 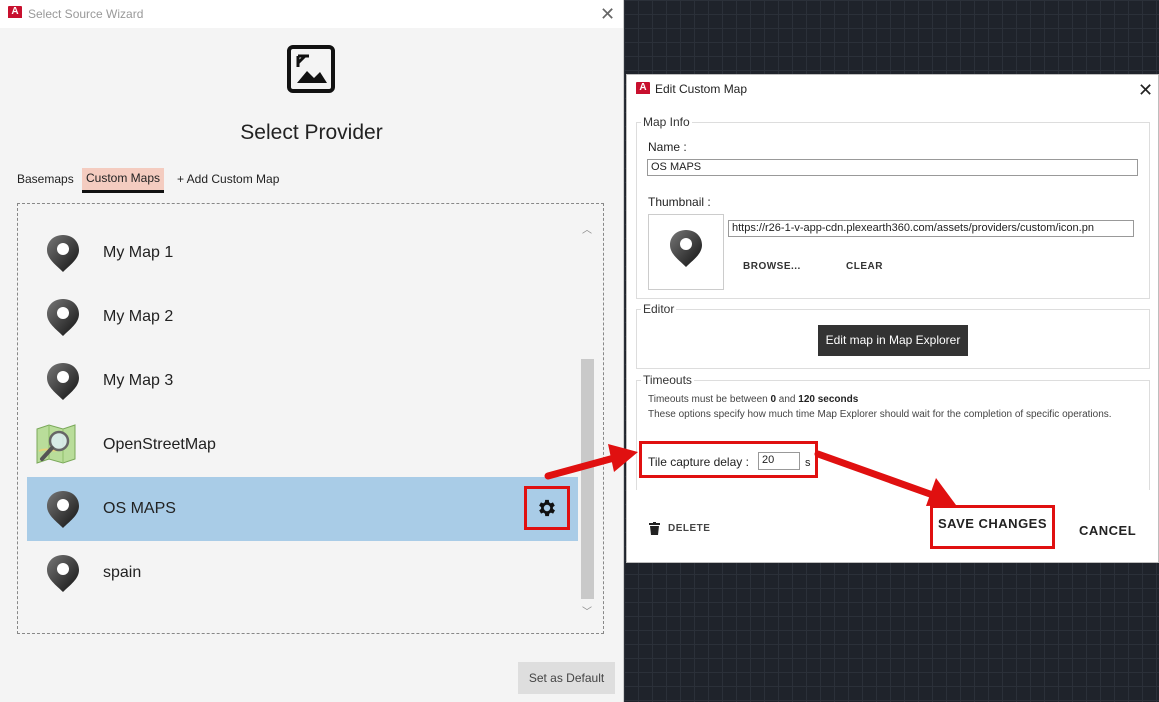 I want to click on list-item-label: My Map 2, so click(x=138, y=316).